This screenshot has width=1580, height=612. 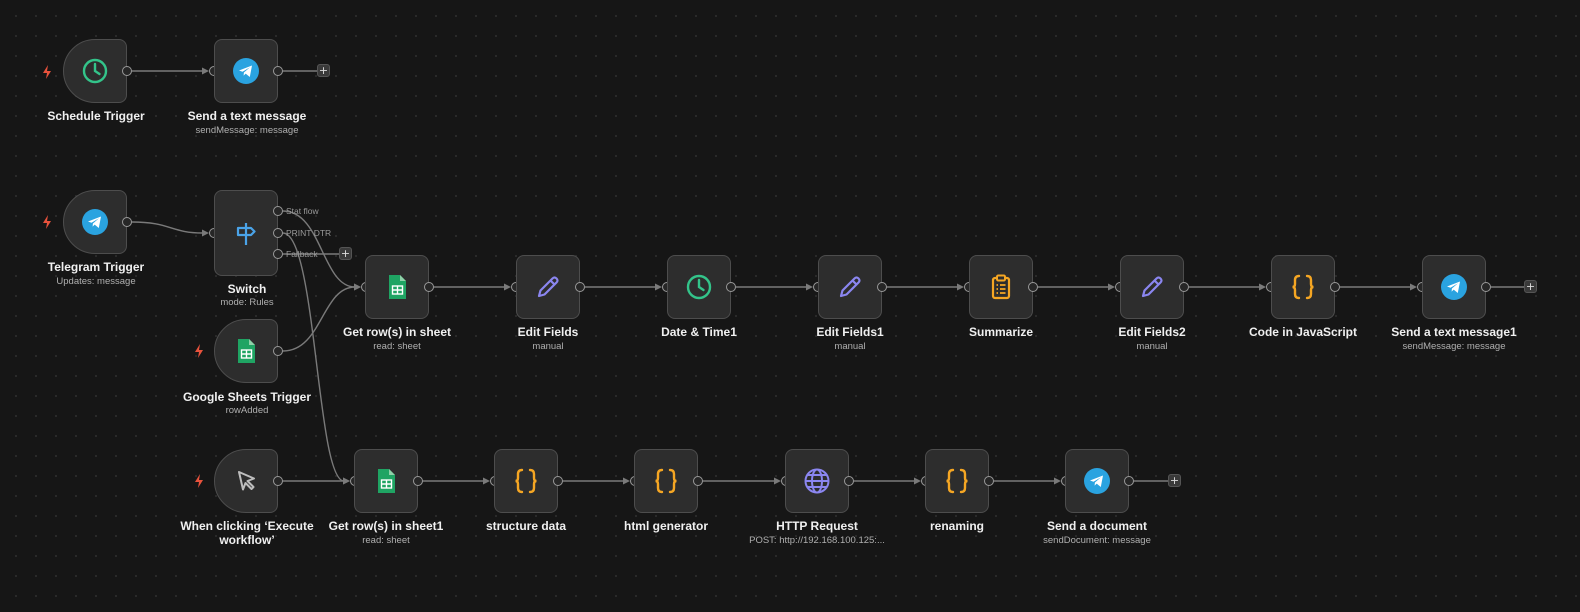 I want to click on node-label: Date & Time1, so click(x=699, y=332).